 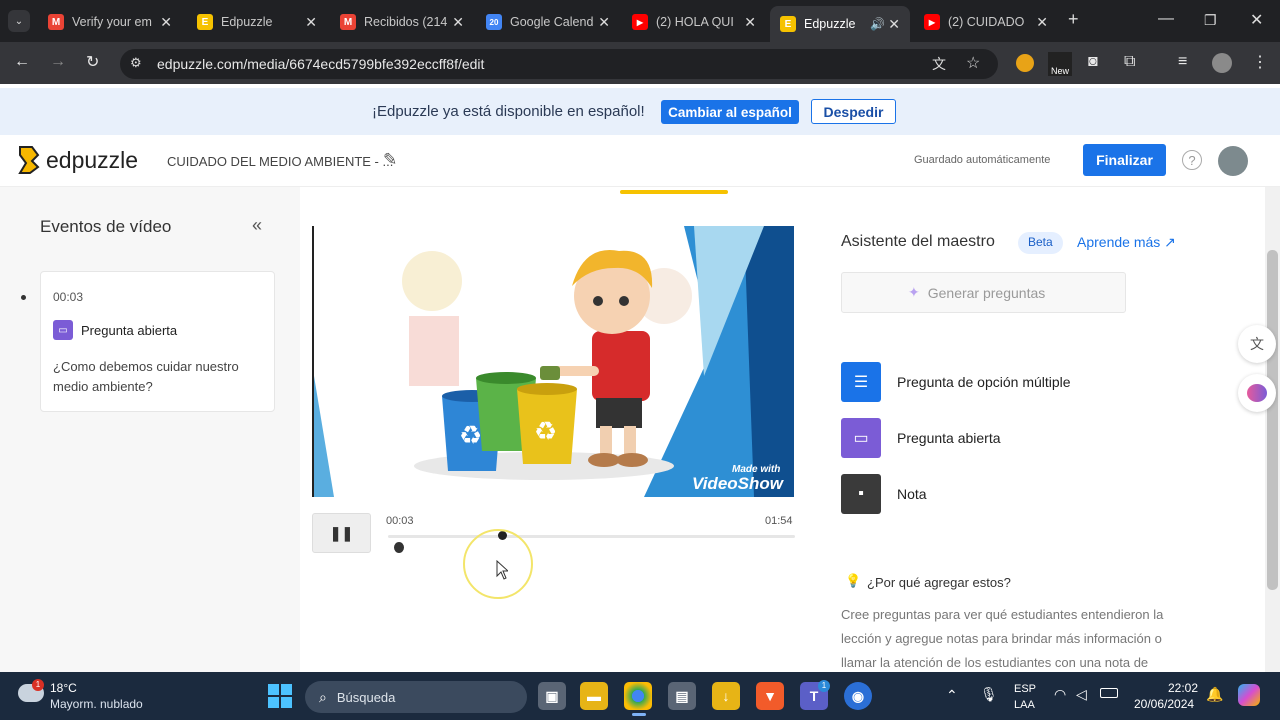 I want to click on copilot-icon, so click(x=1249, y=695).